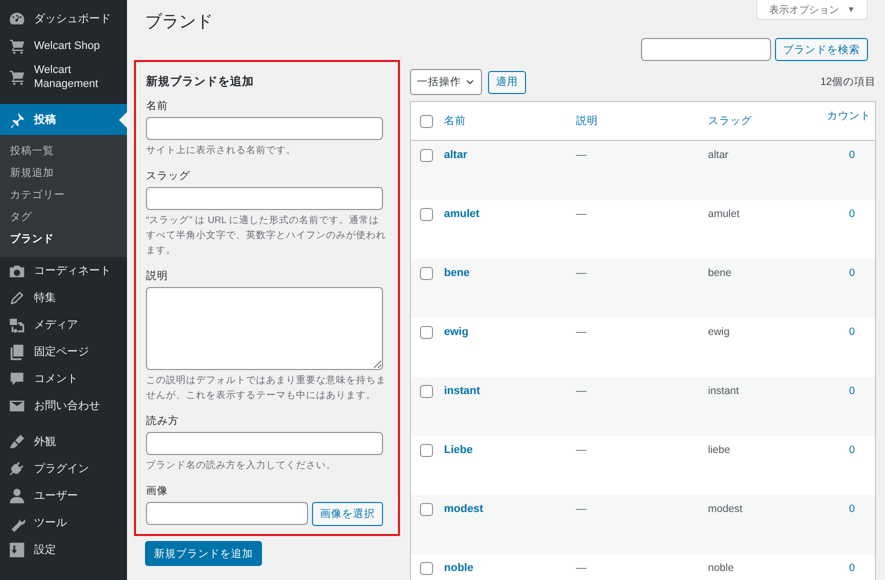 This screenshot has height=580, width=885. Describe the element at coordinates (63, 549) in the screenshot. I see `sidebar-menu-item: 設定` at that location.